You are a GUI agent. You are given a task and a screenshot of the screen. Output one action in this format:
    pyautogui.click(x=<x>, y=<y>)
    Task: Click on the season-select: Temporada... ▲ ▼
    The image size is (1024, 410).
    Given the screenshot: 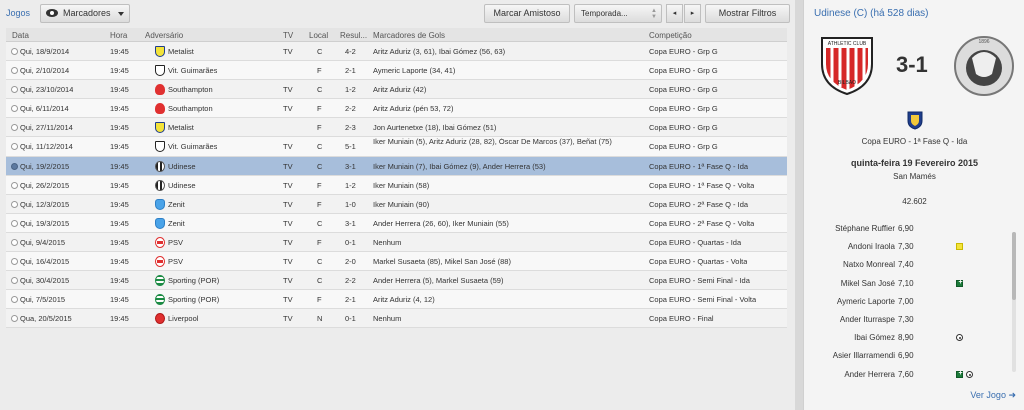 What is the action you would take?
    pyautogui.click(x=618, y=13)
    